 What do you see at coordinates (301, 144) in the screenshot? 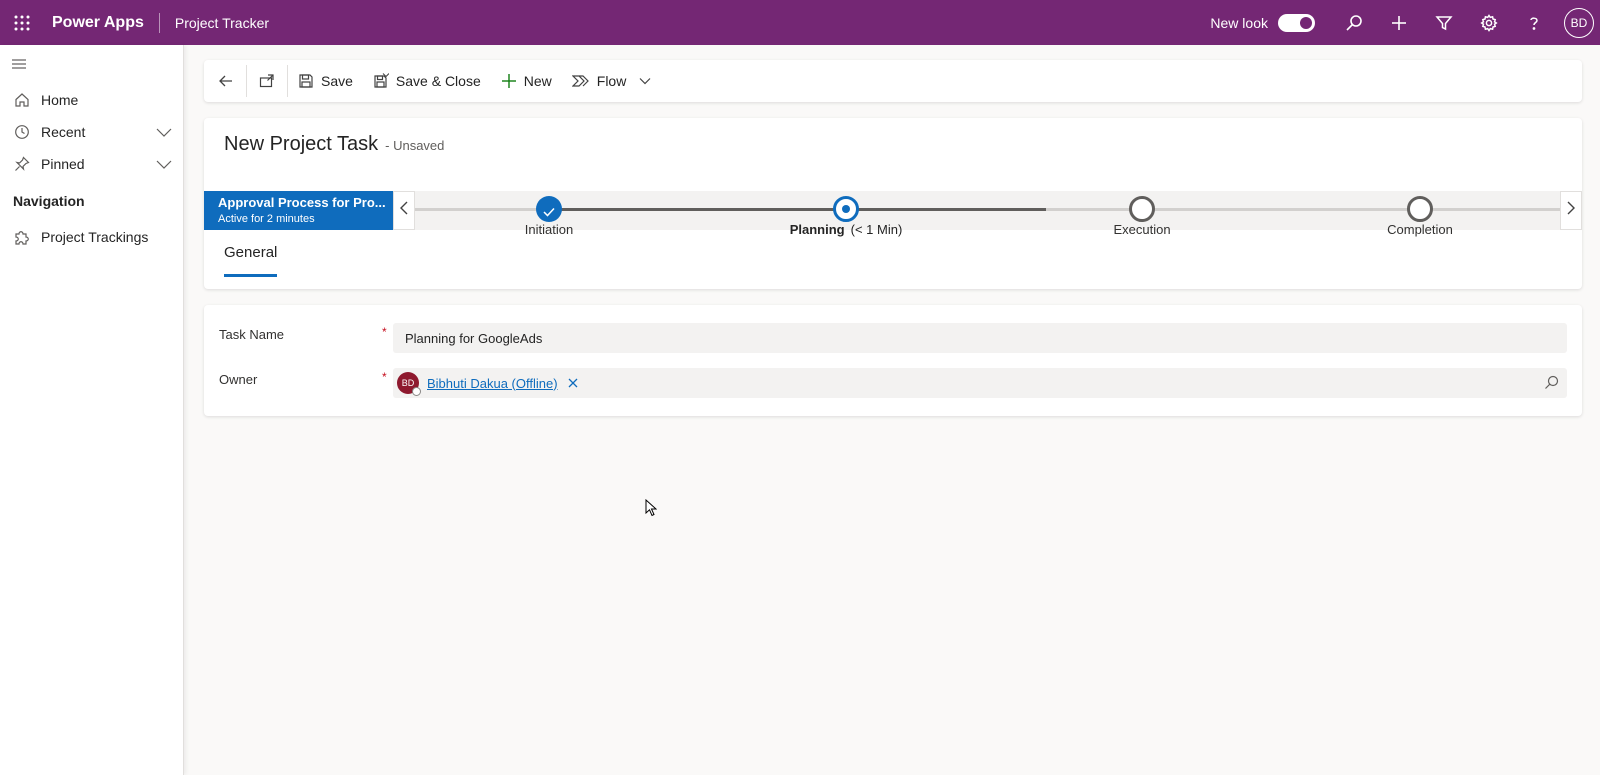
I see `page-title: New Project Task` at bounding box center [301, 144].